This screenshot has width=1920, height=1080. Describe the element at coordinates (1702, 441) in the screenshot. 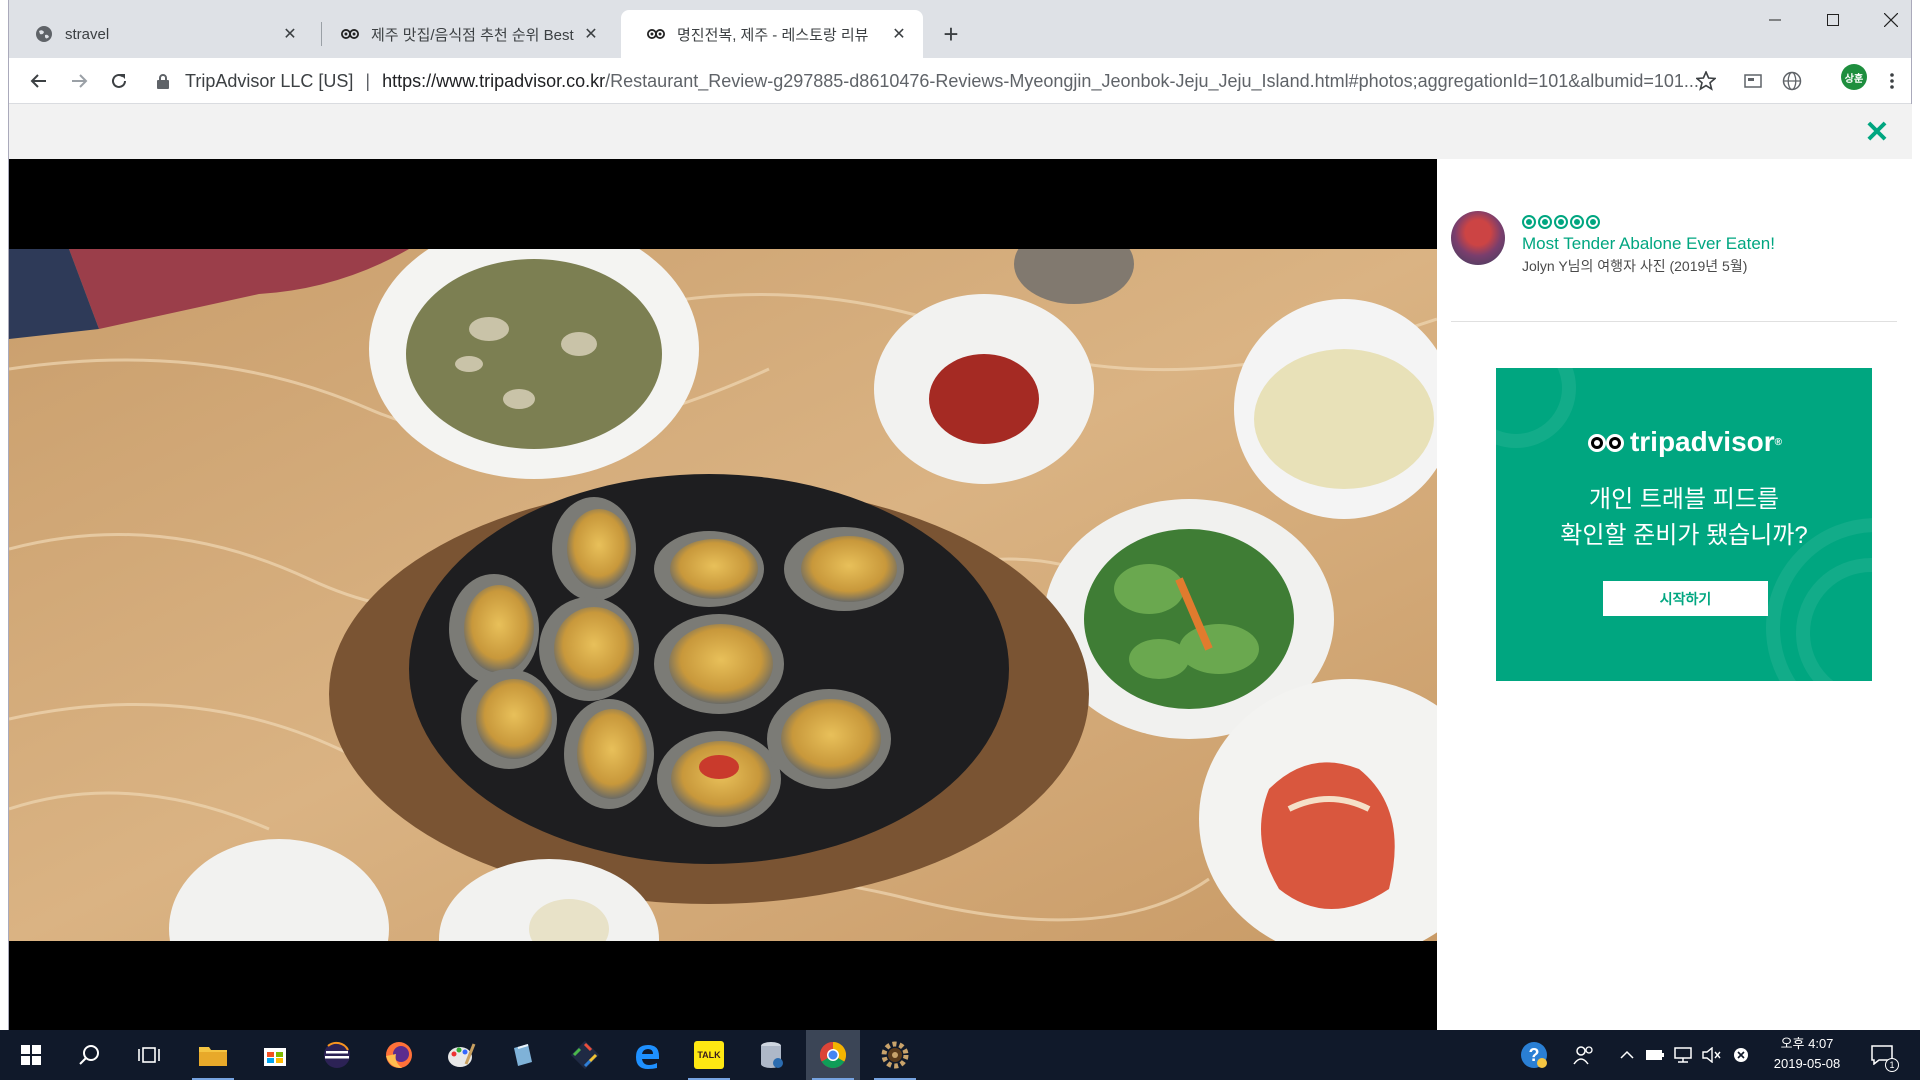

I see `brand-name: tripadvisor` at that location.